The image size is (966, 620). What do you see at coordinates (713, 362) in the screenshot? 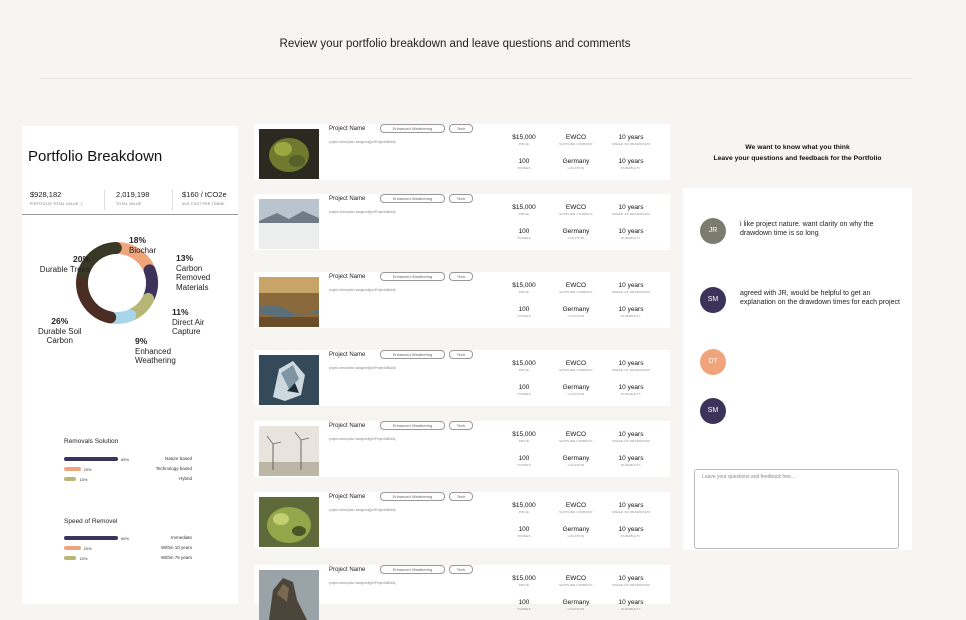
I see `avatar: DT` at bounding box center [713, 362].